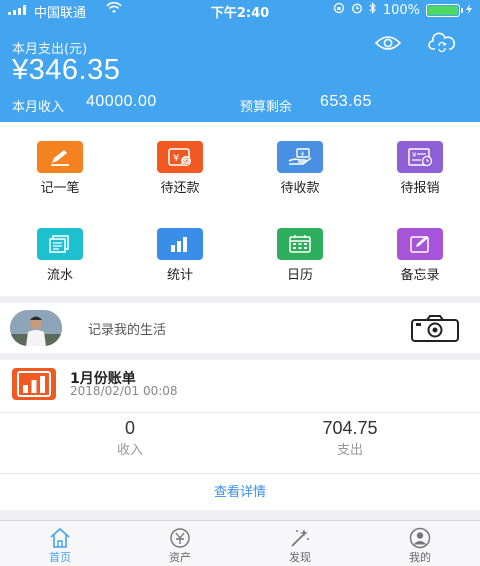  What do you see at coordinates (60, 537) in the screenshot?
I see `home-icon` at bounding box center [60, 537].